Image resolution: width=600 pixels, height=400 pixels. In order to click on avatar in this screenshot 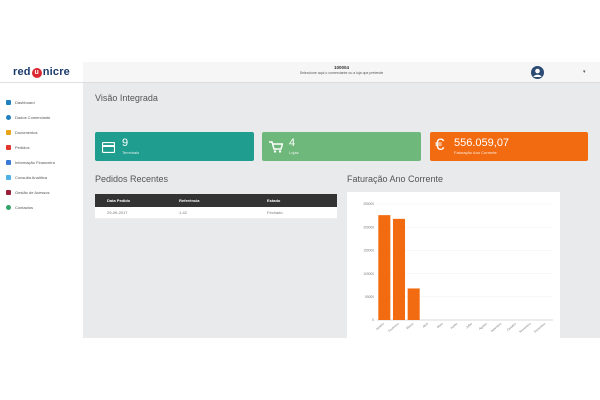, I will do `click(537, 72)`.